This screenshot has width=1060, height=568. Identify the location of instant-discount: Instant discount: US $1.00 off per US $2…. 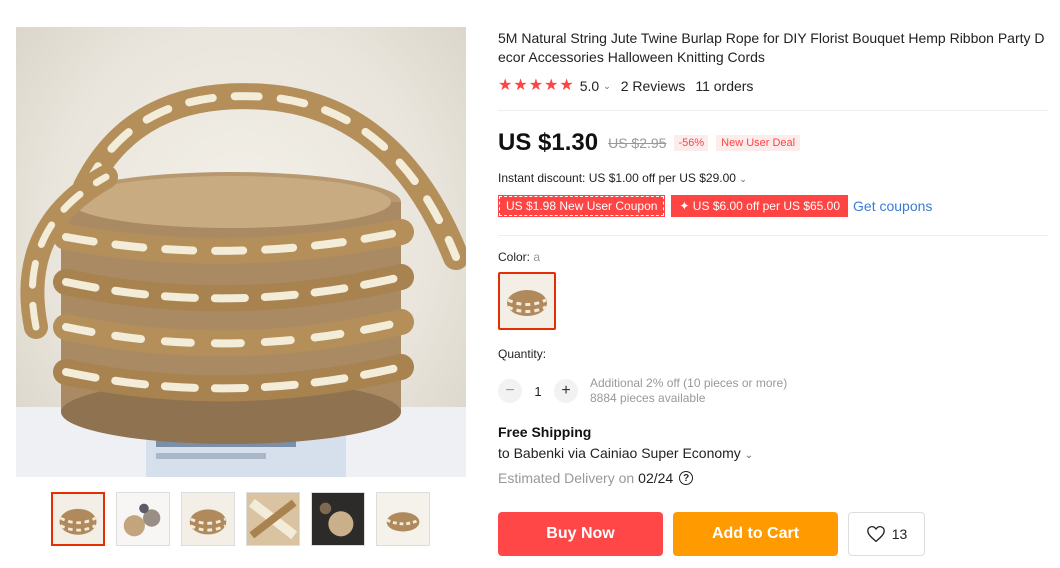
(622, 178).